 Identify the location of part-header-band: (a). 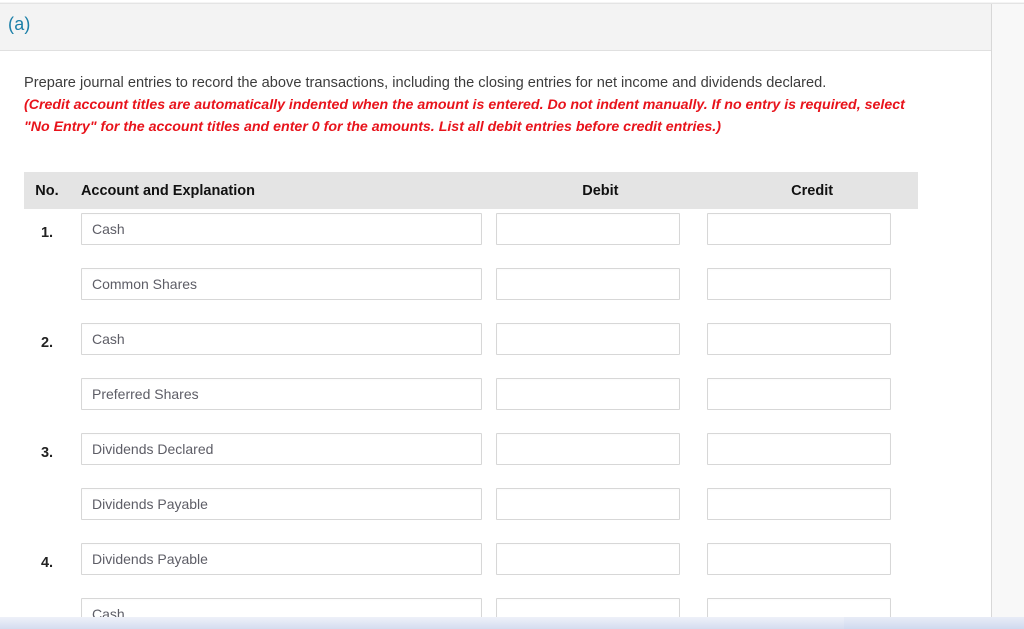
(495, 27).